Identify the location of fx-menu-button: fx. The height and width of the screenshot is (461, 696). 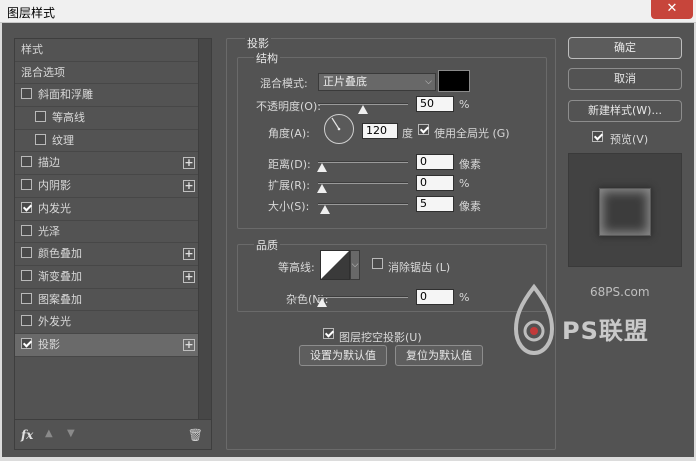
(27, 435).